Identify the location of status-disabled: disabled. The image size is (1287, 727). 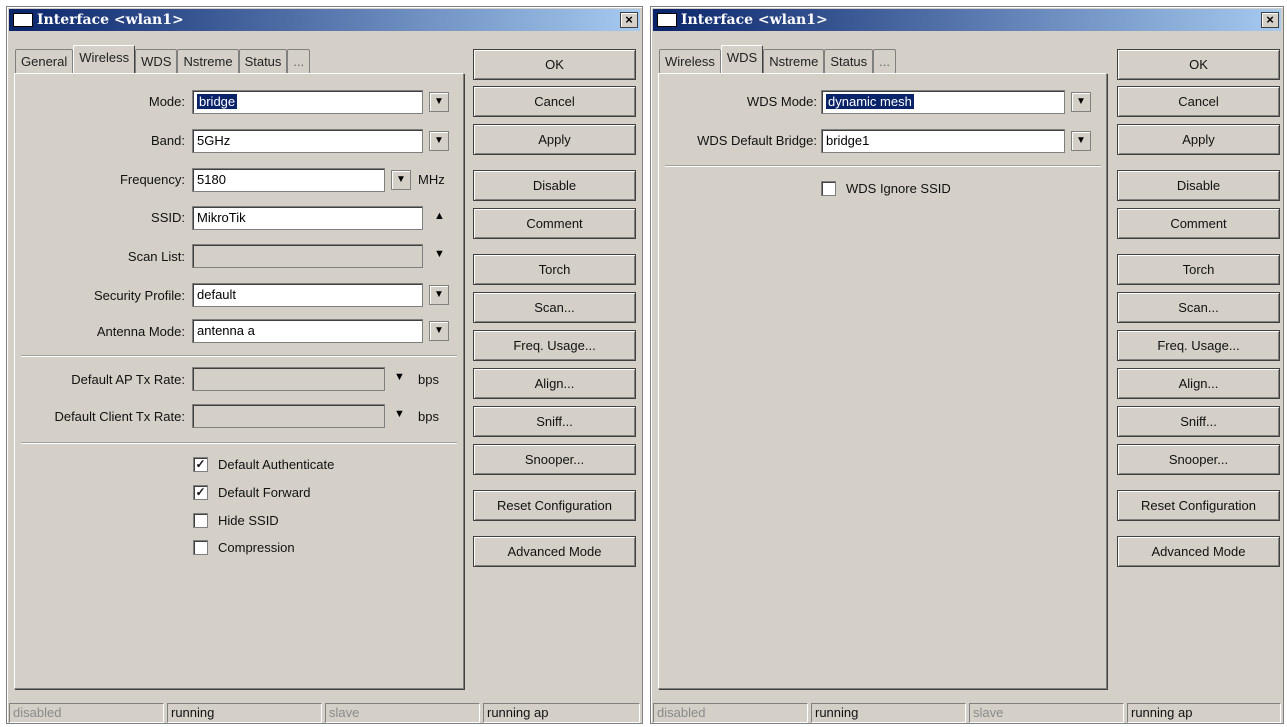
(730, 713).